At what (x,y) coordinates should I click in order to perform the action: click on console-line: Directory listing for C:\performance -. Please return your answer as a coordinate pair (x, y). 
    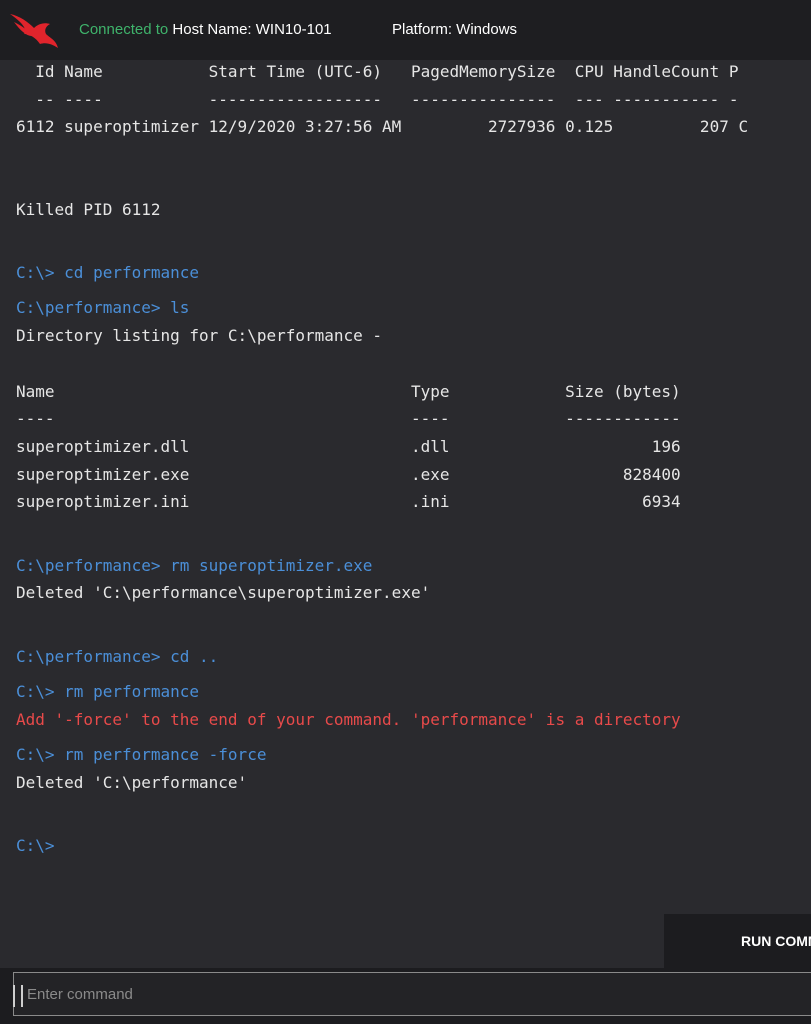
    Looking at the image, I should click on (199, 335).